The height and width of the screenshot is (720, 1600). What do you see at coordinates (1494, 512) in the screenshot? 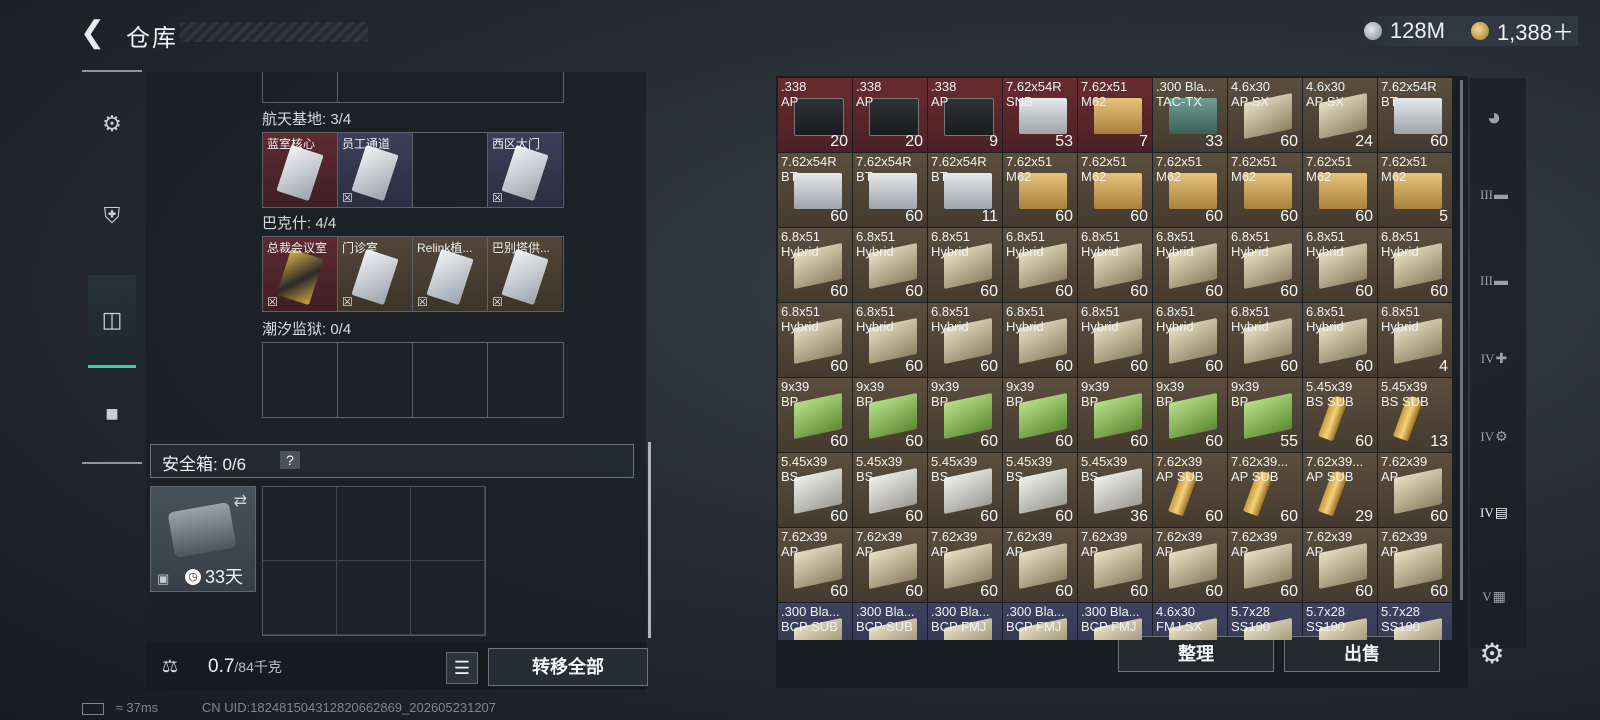
I see `ammo-folder-icon: IV▤` at bounding box center [1494, 512].